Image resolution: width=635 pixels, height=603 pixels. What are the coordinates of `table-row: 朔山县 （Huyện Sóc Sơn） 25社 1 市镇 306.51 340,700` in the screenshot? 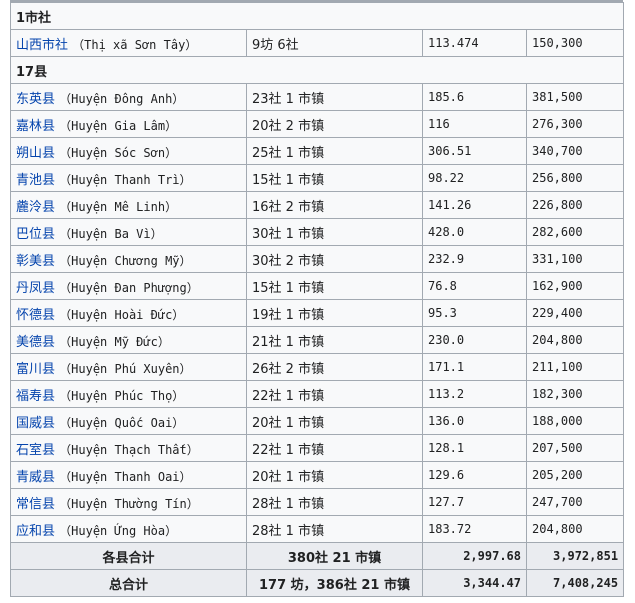 It's located at (317, 151).